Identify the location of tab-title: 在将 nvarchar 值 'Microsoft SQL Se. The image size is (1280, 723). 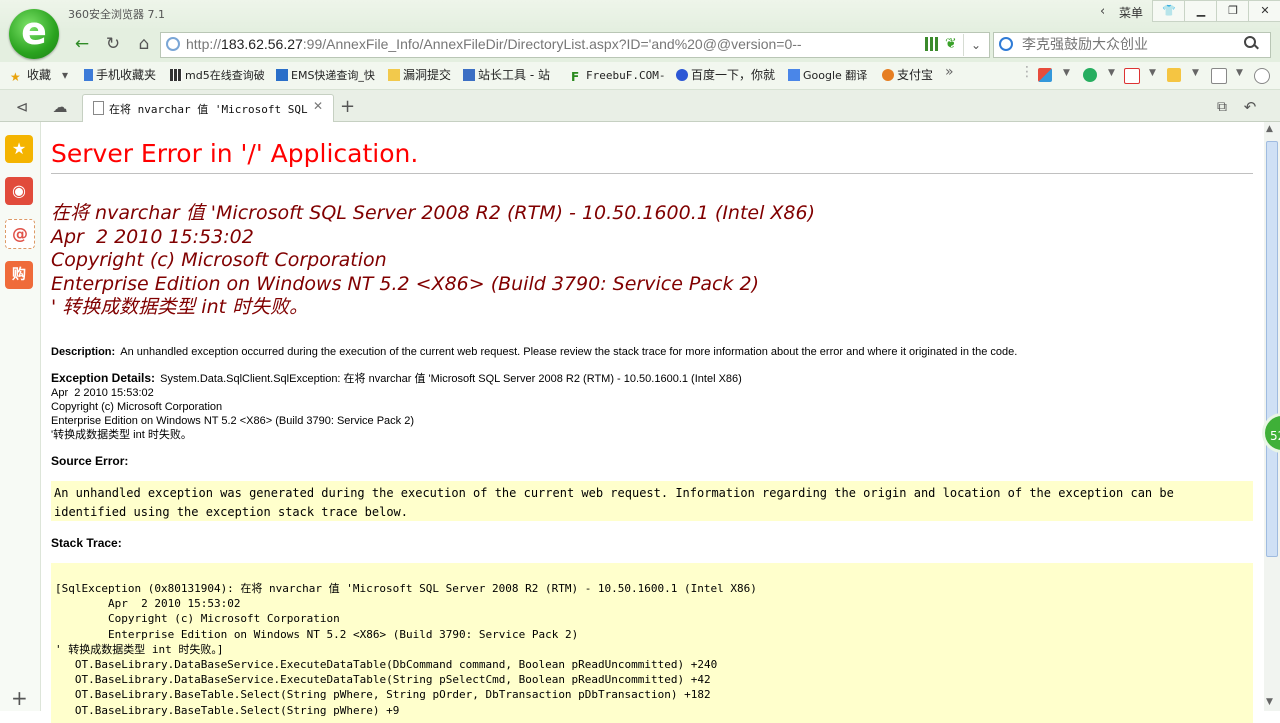
(209, 109).